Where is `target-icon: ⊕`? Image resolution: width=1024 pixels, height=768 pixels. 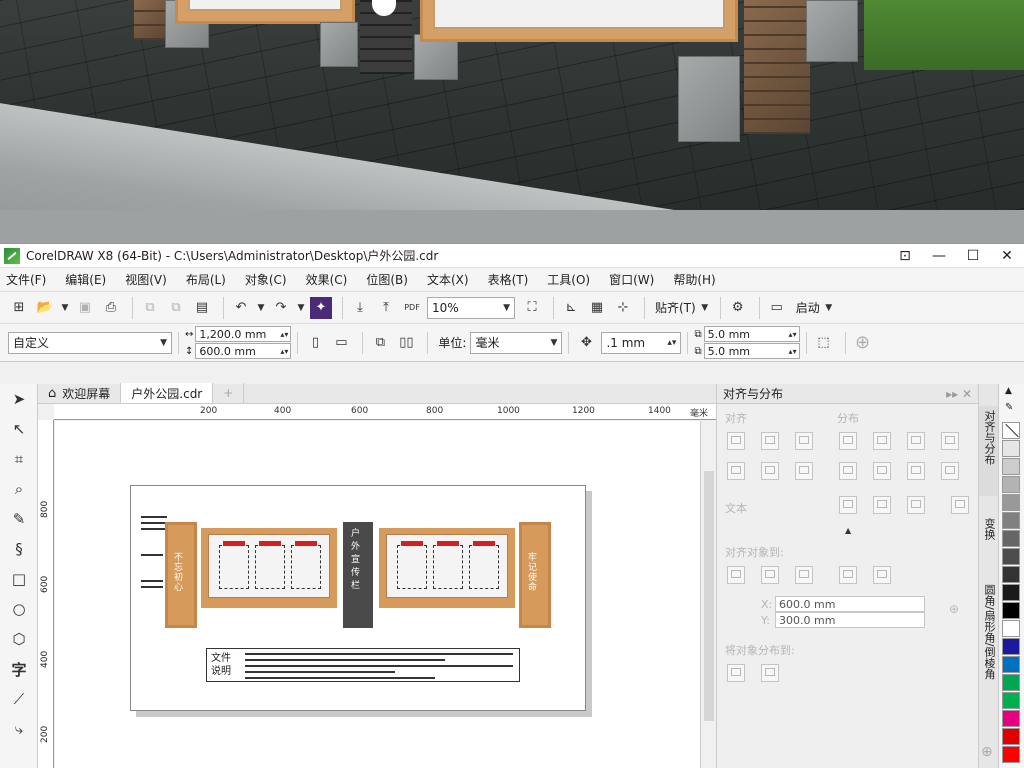
target-icon: ⊕ is located at coordinates (954, 609).